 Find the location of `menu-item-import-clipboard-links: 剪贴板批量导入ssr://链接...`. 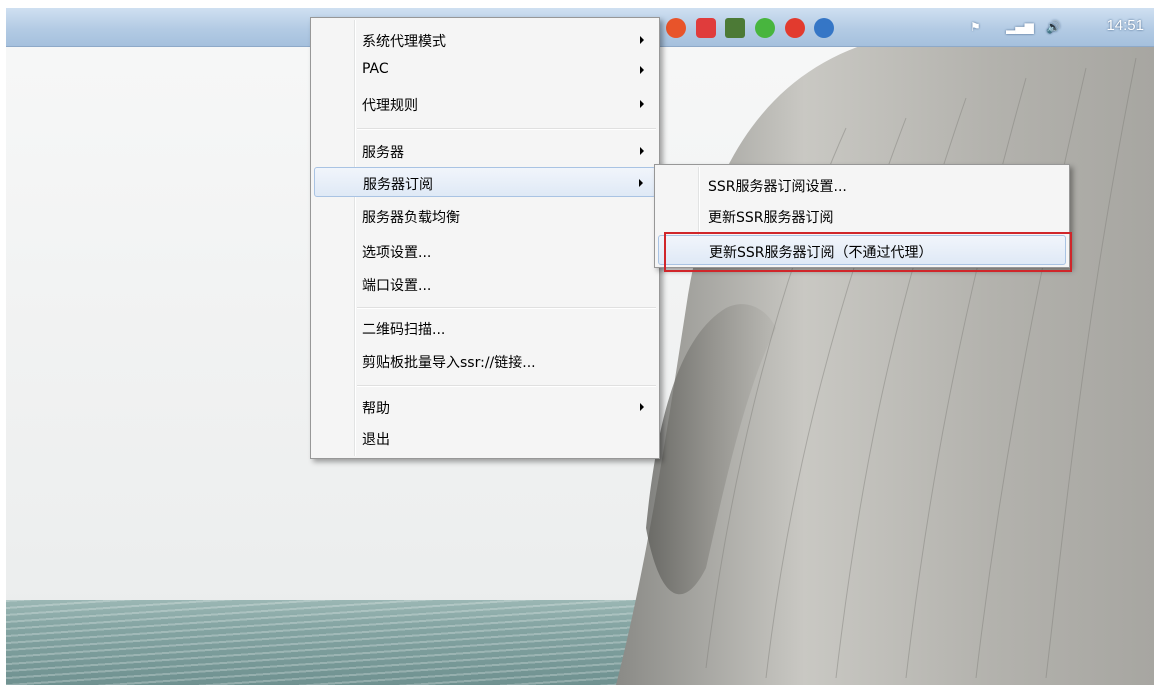

menu-item-import-clipboard-links: 剪贴板批量导入ssr://链接... is located at coordinates (485, 361).